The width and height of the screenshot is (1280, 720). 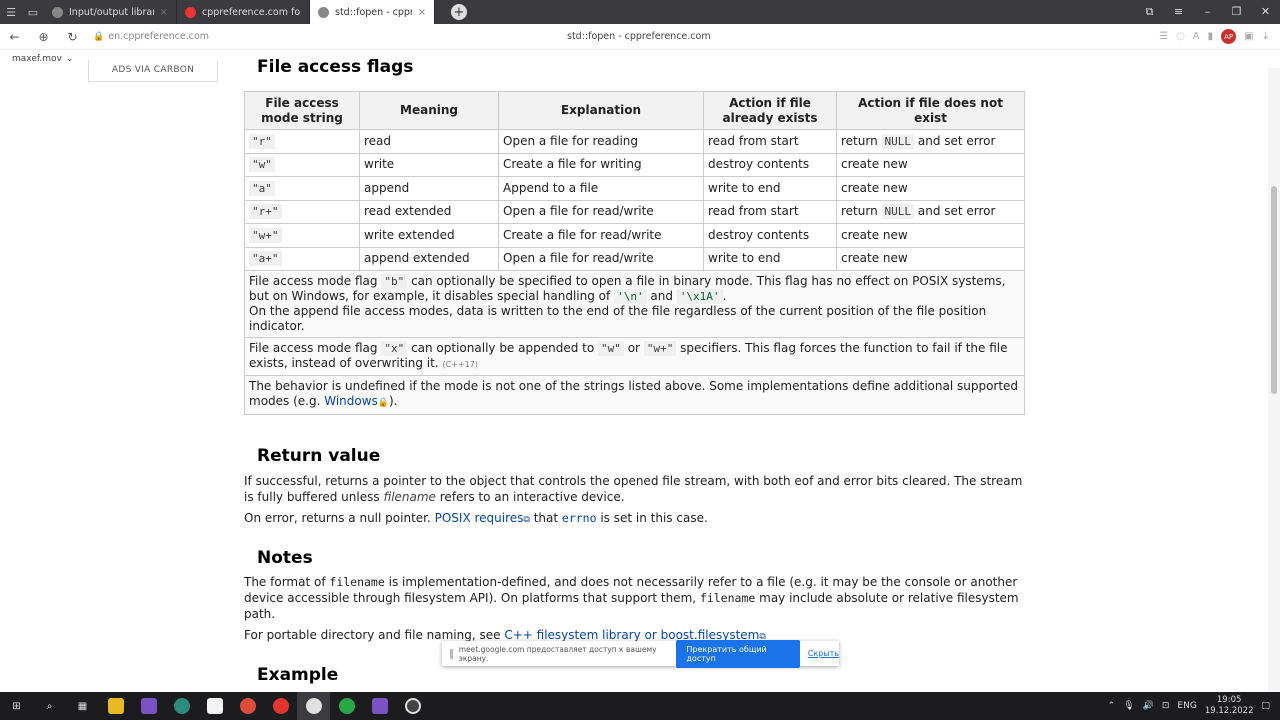 I want to click on extensions-icon: ▣, so click(x=1248, y=36).